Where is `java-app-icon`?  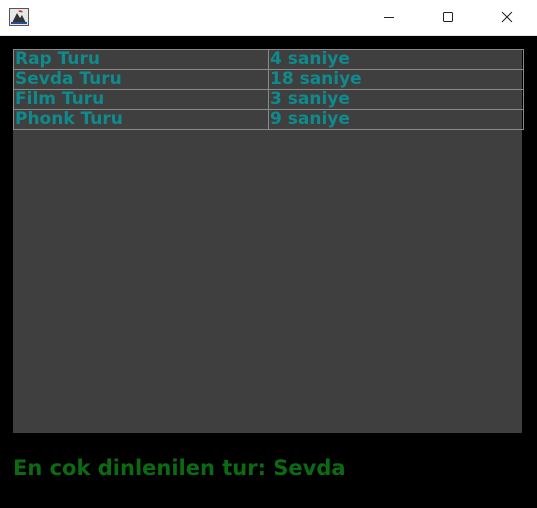
java-app-icon is located at coordinates (19, 17).